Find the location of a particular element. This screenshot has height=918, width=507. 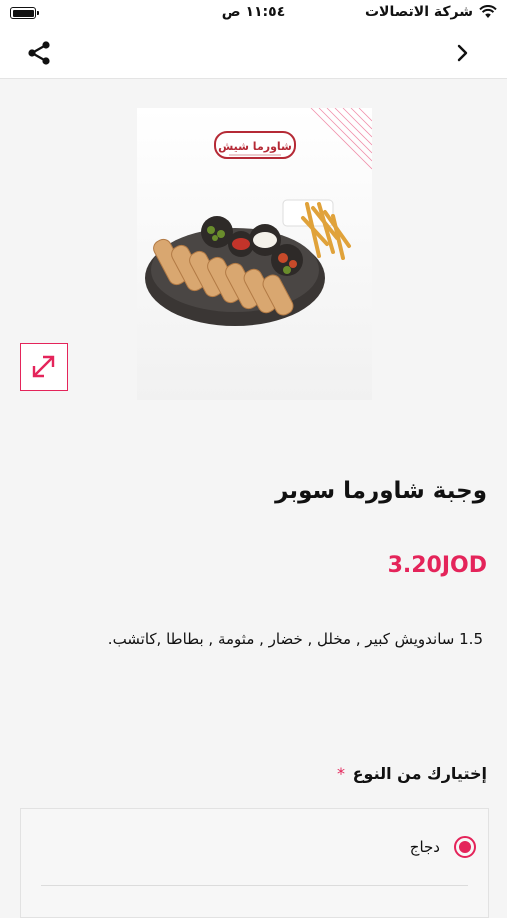

expand-image-button is located at coordinates (44, 367).